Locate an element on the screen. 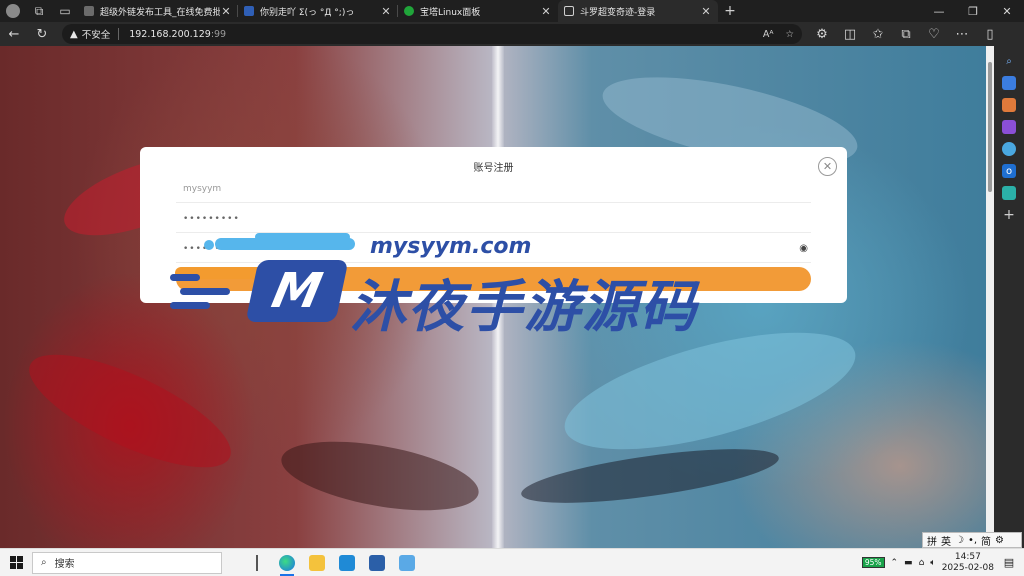 This screenshot has width=1024, height=576. gear-icon: ⚙ is located at coordinates (999, 540).